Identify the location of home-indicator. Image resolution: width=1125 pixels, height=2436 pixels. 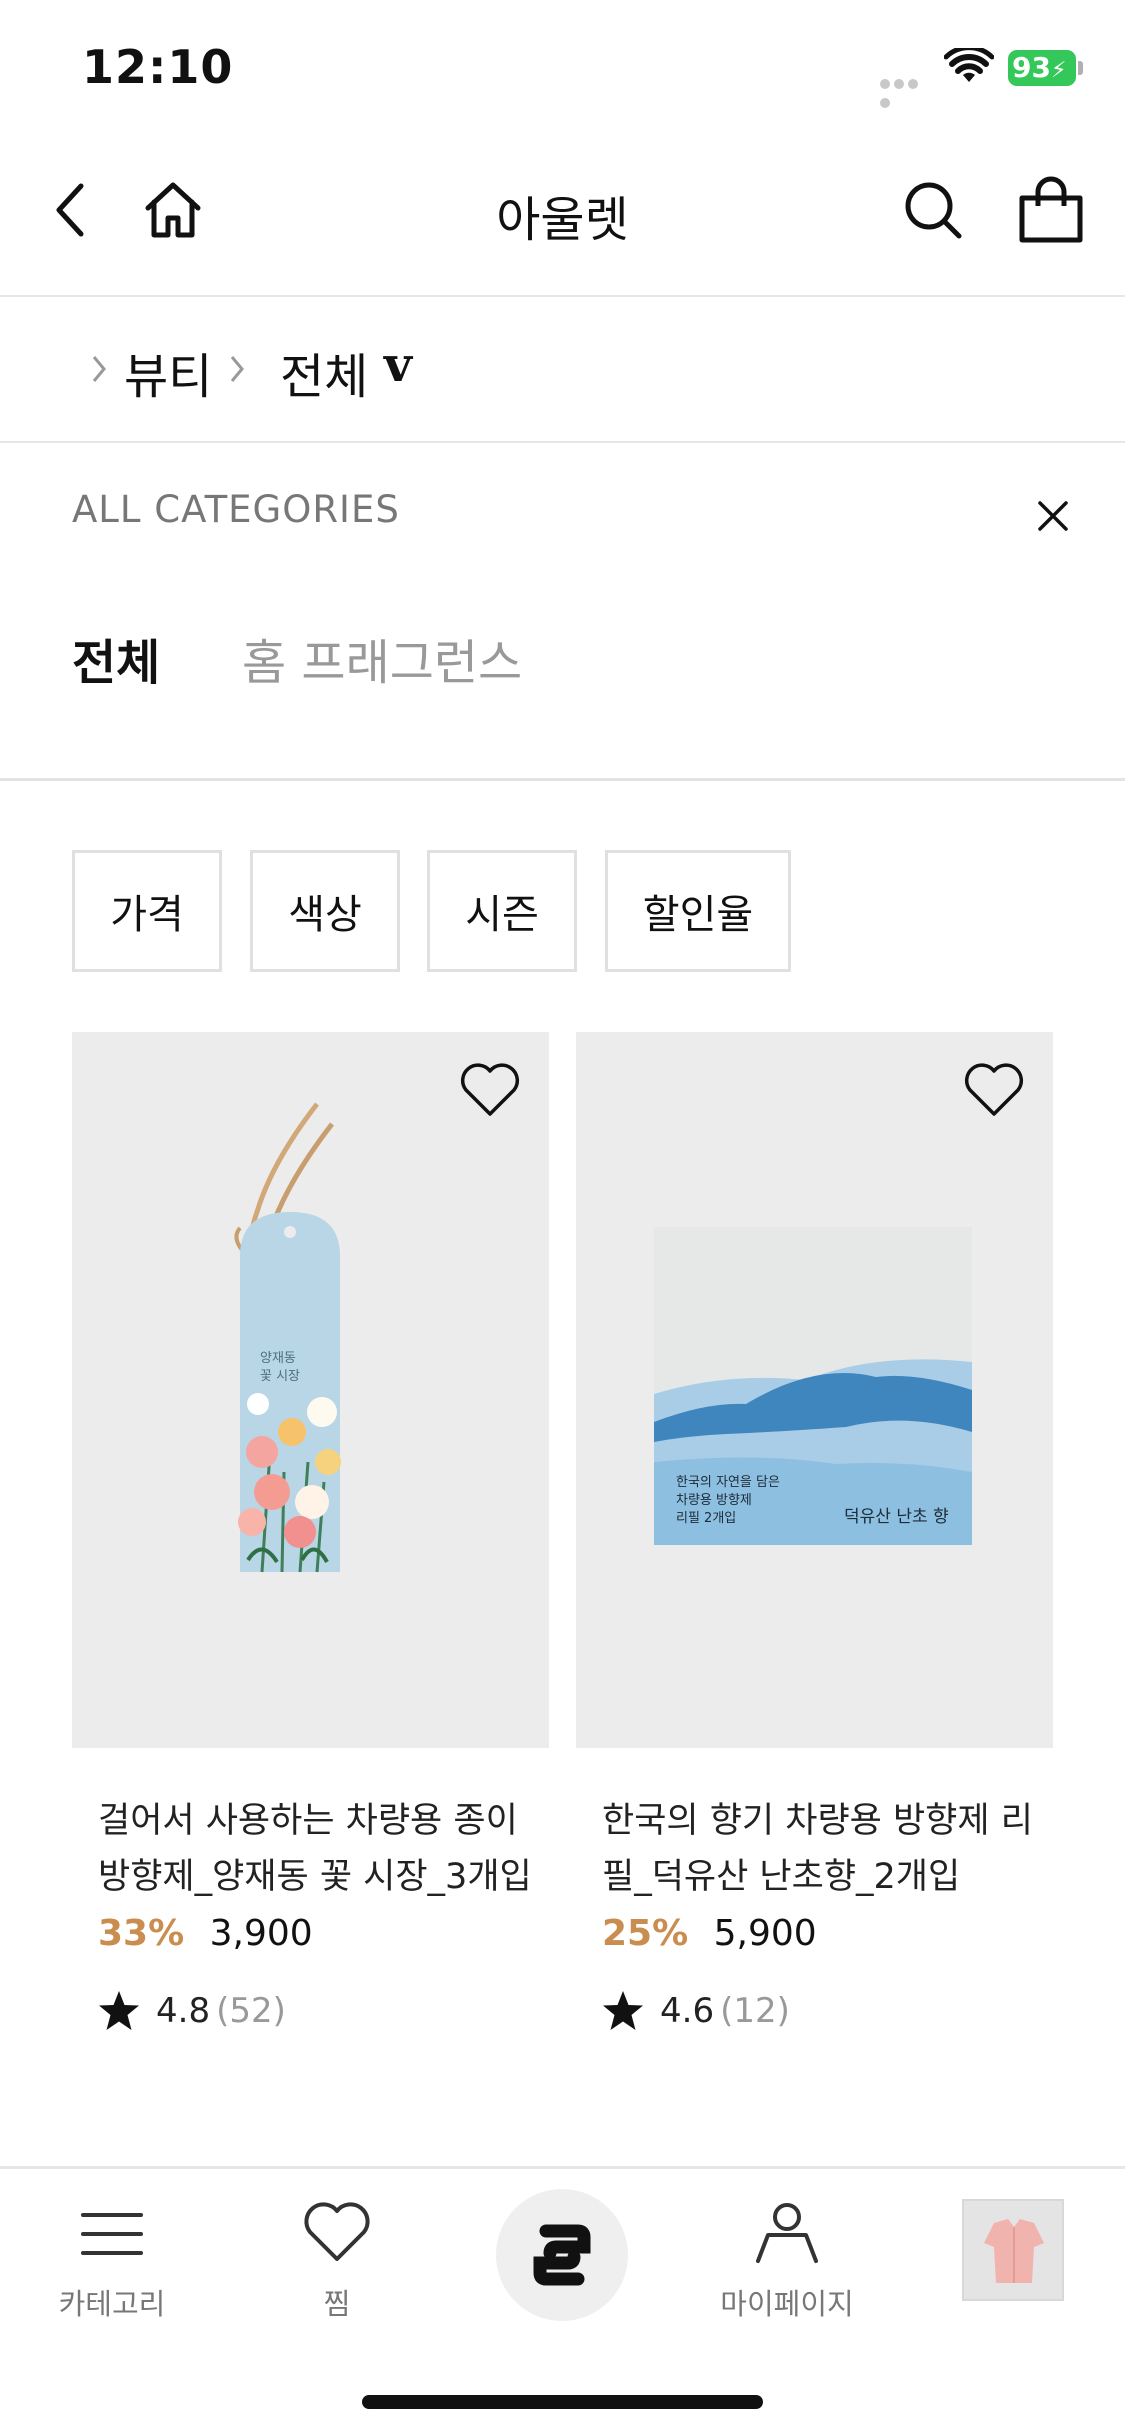
(562, 2402).